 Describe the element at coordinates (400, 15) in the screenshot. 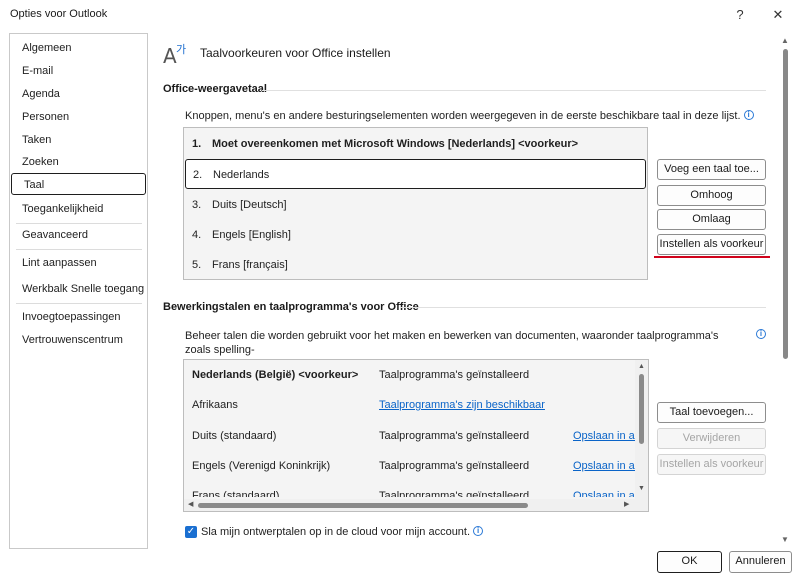

I see `title-bar: Opties voor Outlook ? ✕` at that location.